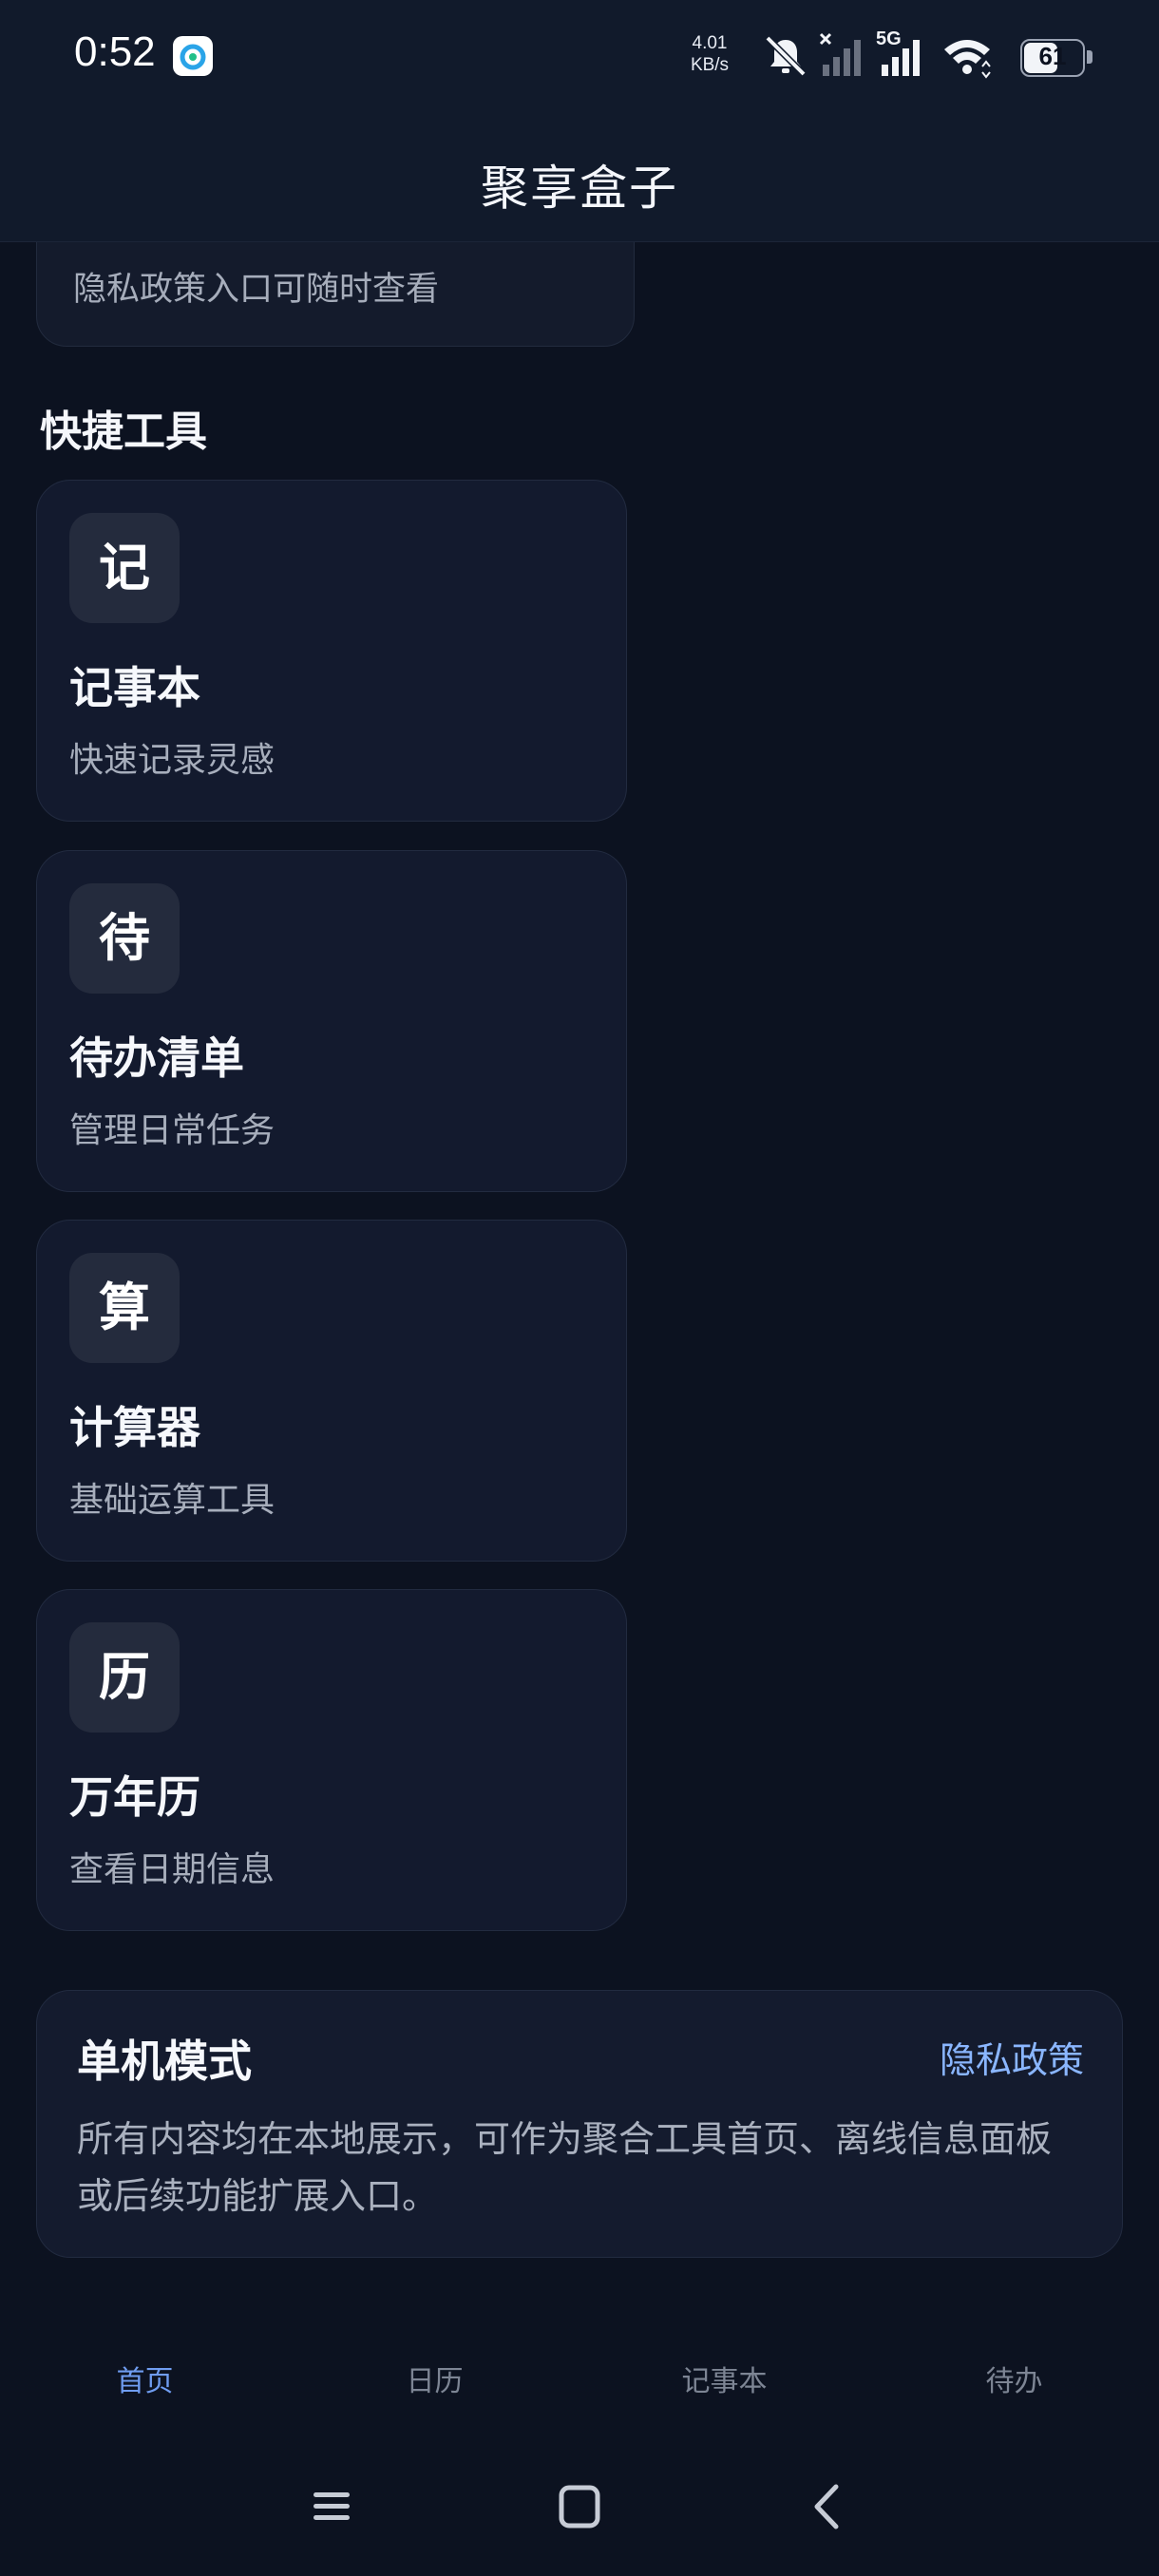 The image size is (1159, 2576). Describe the element at coordinates (901, 58) in the screenshot. I see `signal-icon` at that location.